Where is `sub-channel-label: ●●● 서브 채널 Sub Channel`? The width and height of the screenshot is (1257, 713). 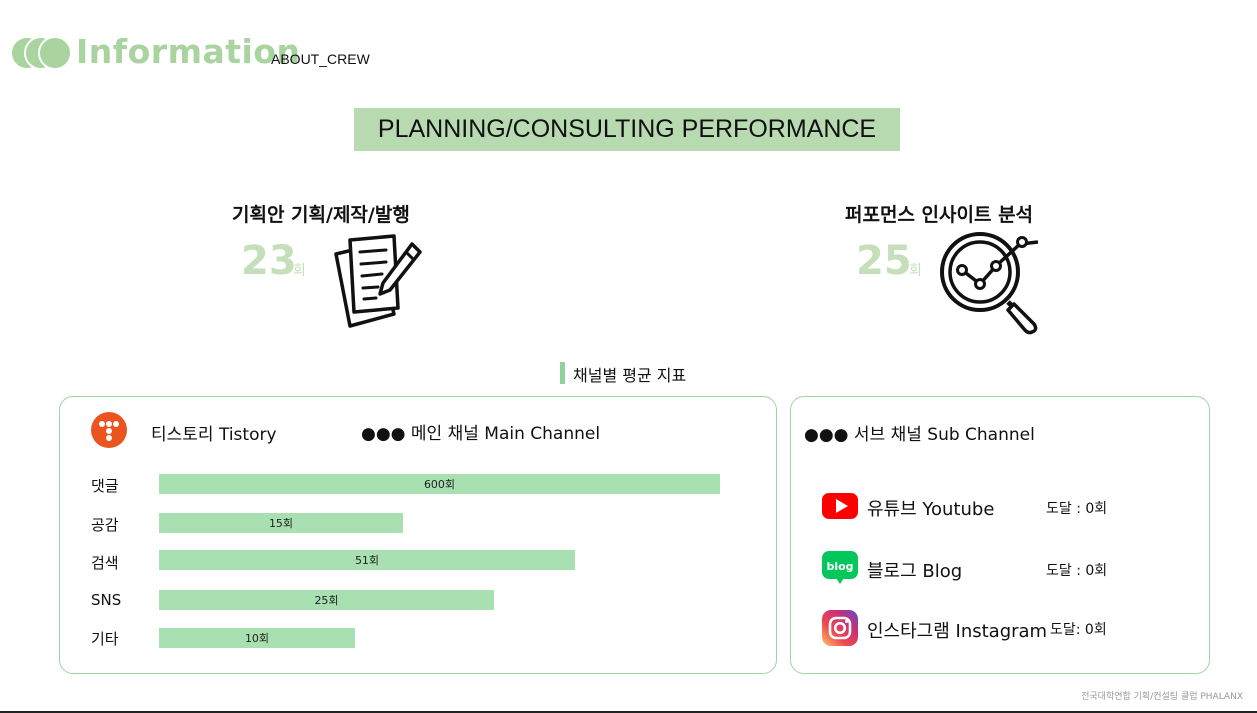 sub-channel-label: ●●● 서브 채널 Sub Channel is located at coordinates (919, 435).